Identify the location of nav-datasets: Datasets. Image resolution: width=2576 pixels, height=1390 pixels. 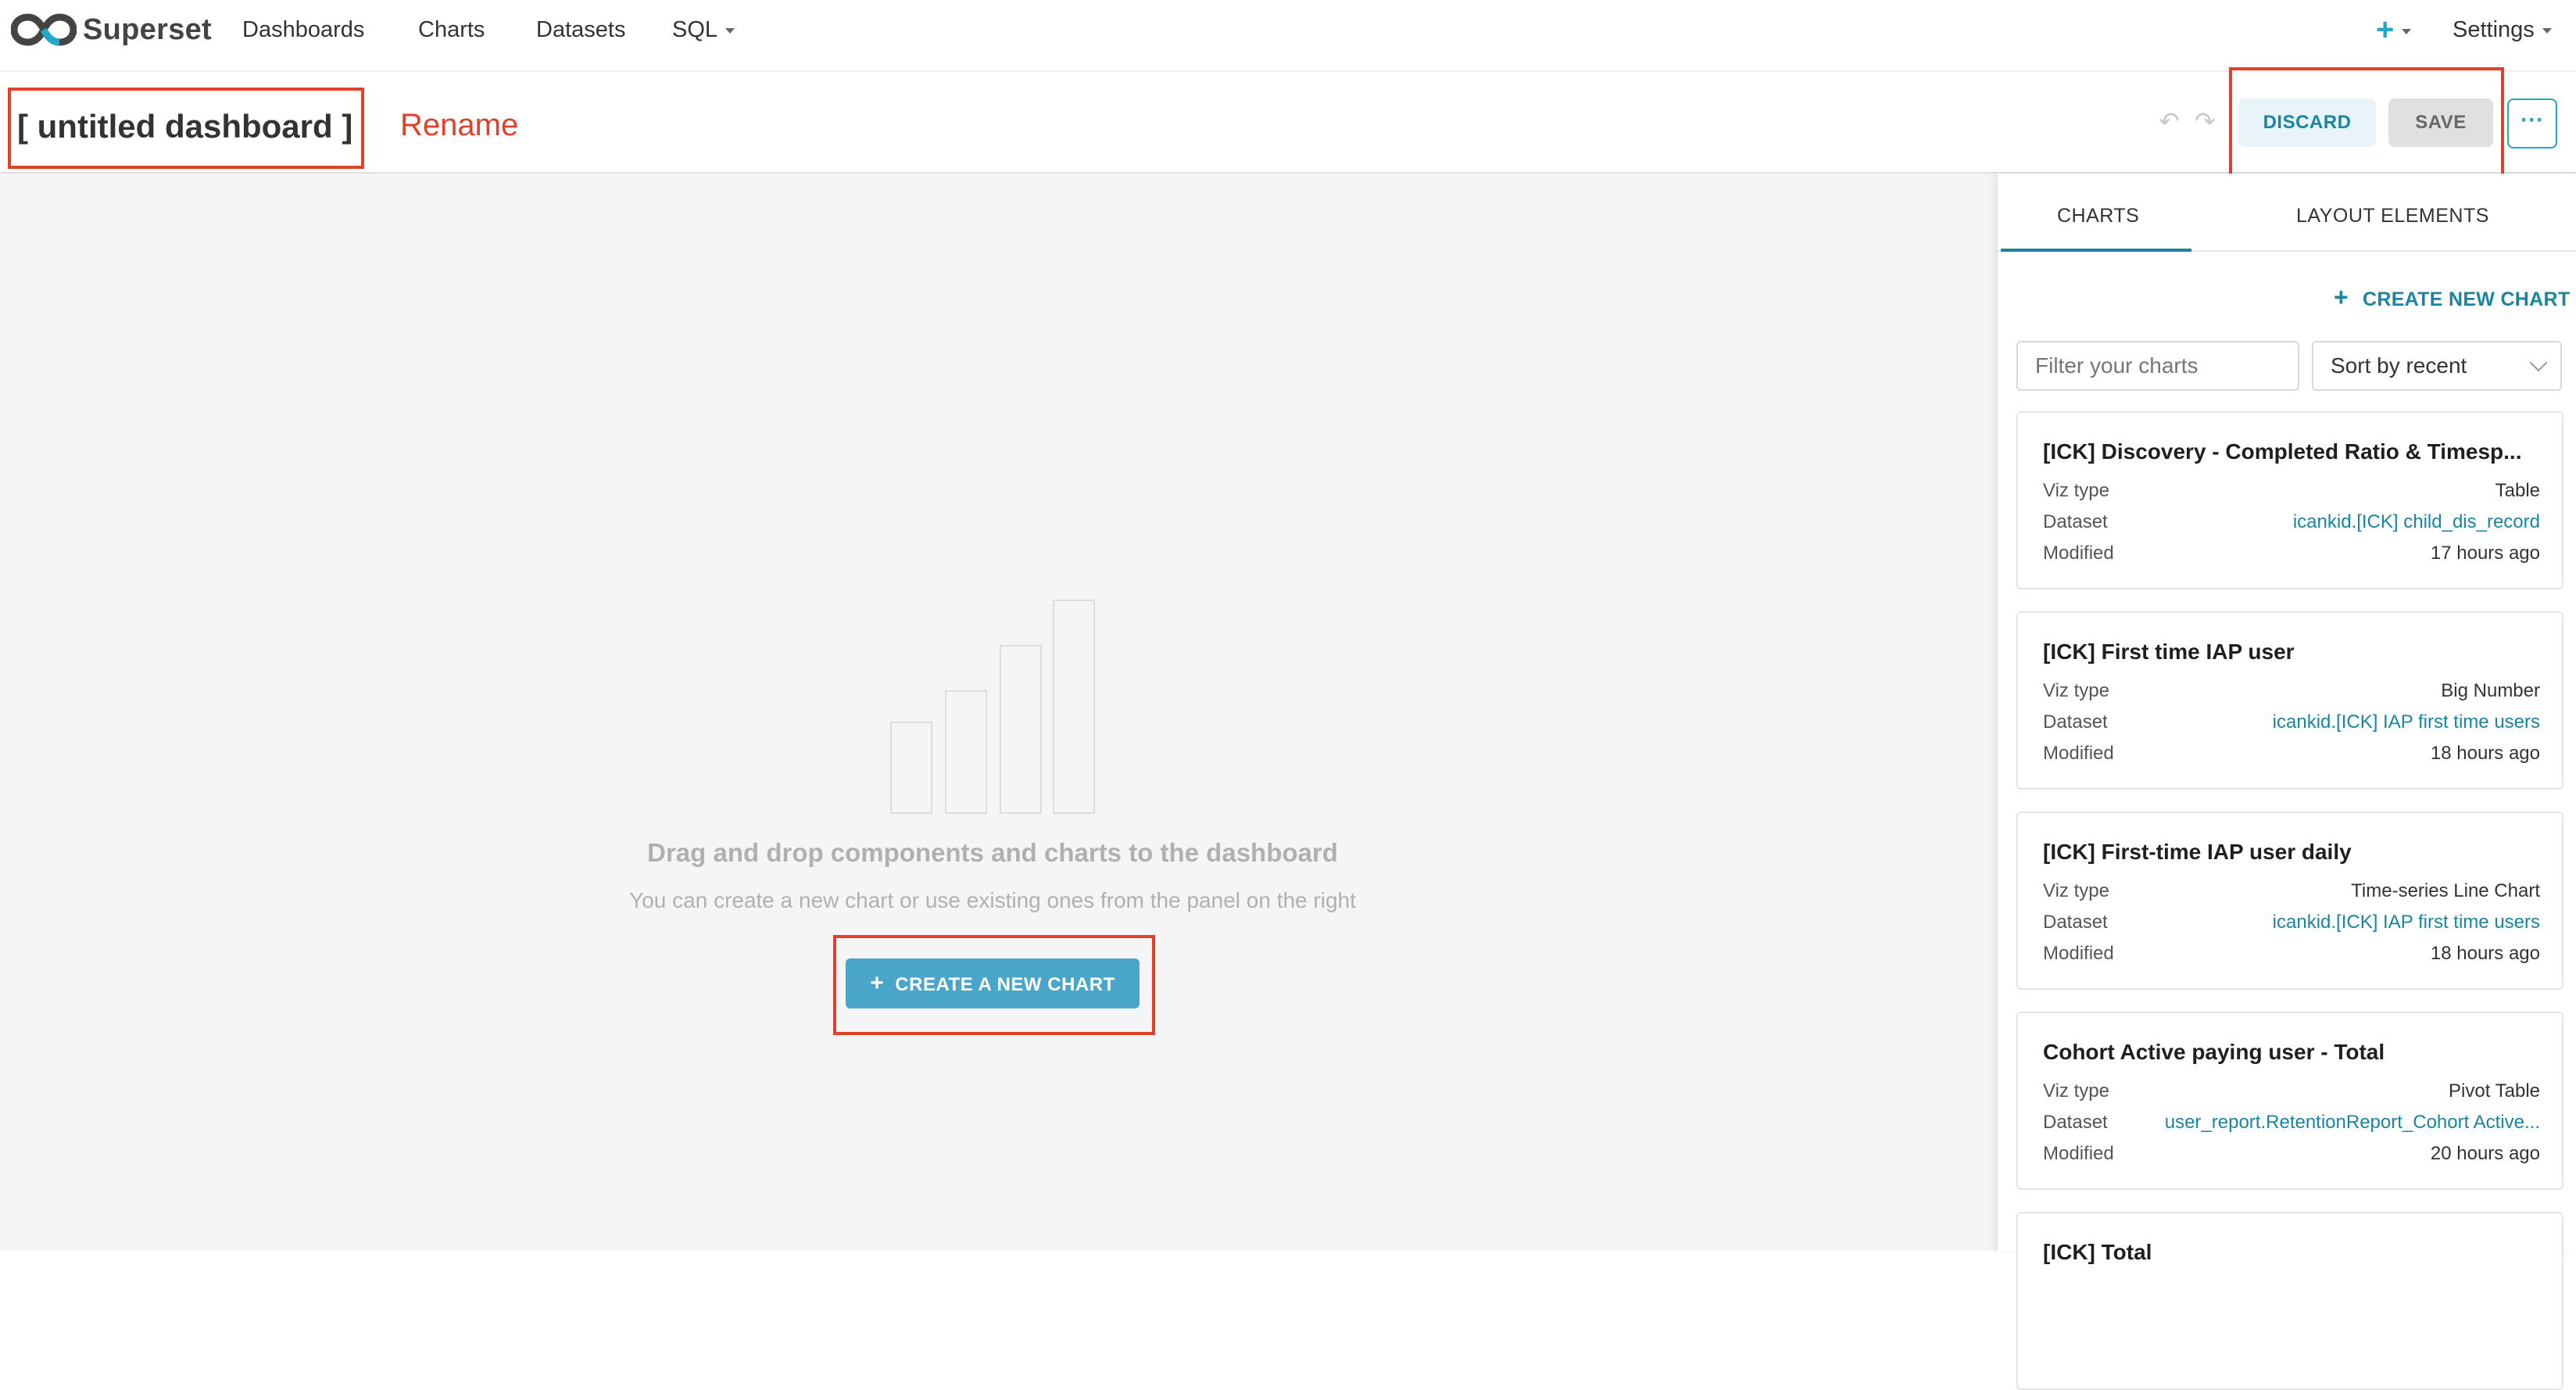
(580, 29).